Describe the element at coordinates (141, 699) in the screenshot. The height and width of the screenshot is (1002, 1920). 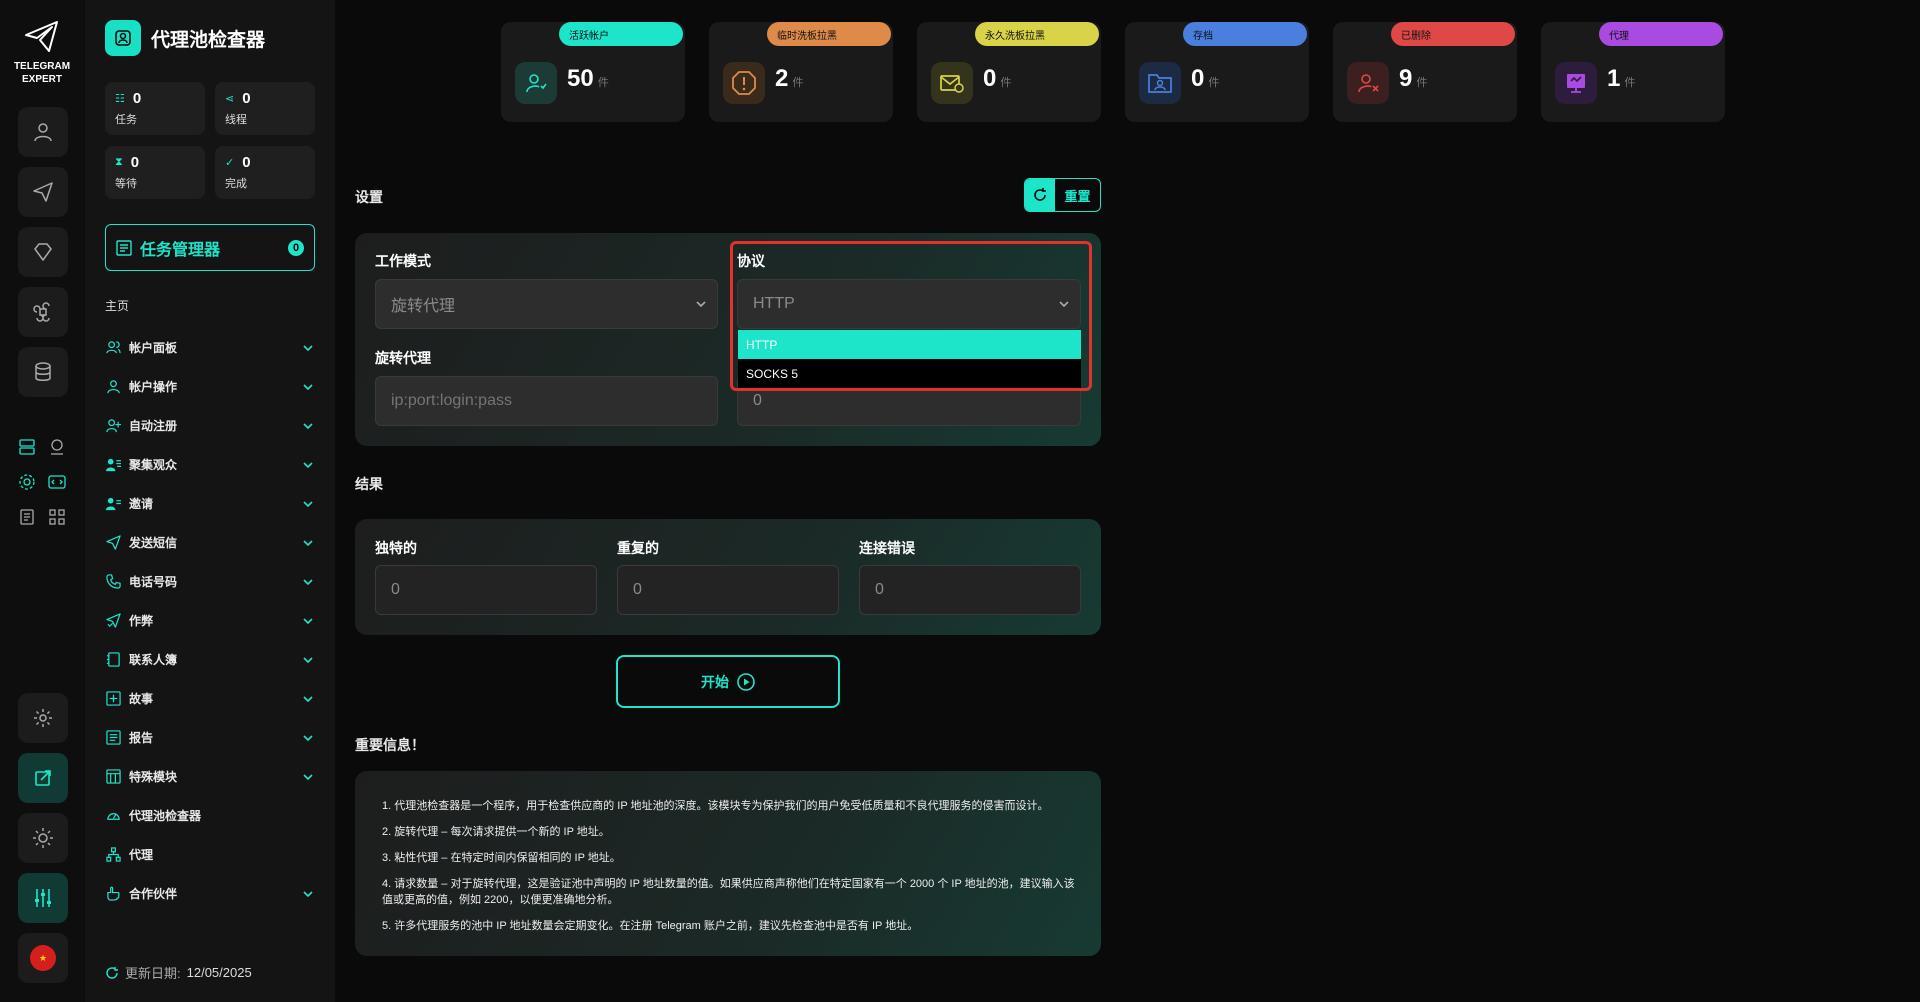
I see `sidebar-item-label: 故事` at that location.